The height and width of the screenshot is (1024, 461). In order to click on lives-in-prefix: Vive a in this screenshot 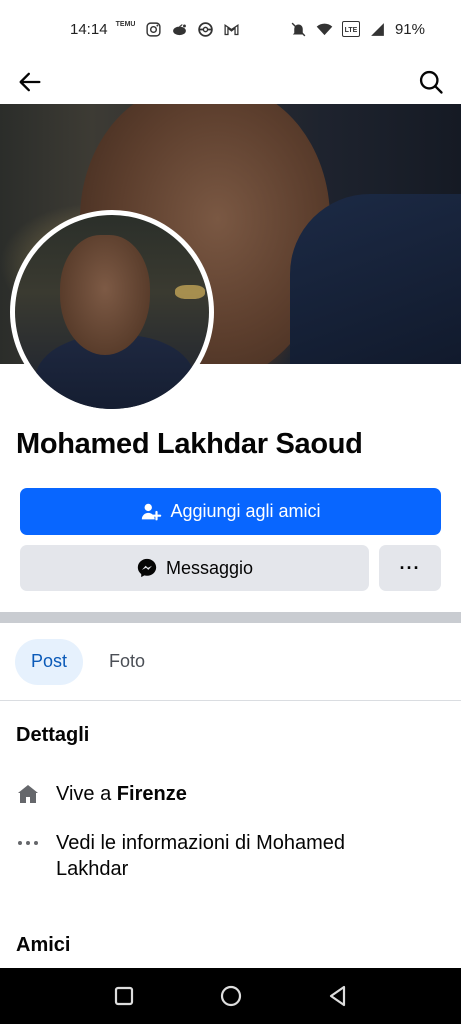, I will do `click(84, 794)`.